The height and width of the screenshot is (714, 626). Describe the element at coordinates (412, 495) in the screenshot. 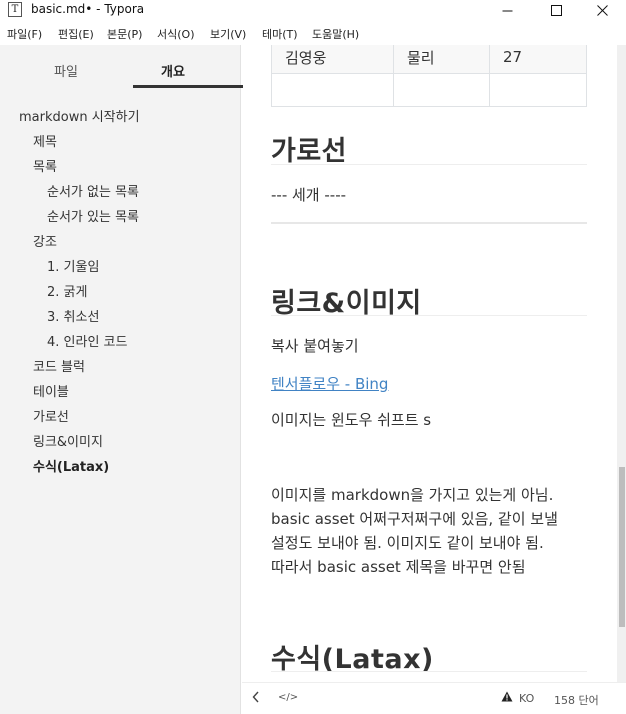

I see `paragraph-line: 이미지를 markdown을 가지고 있는게 아님.` at that location.